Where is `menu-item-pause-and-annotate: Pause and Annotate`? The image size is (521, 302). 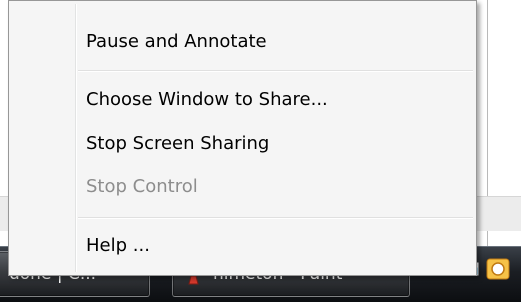
menu-item-pause-and-annotate: Pause and Annotate is located at coordinates (242, 42).